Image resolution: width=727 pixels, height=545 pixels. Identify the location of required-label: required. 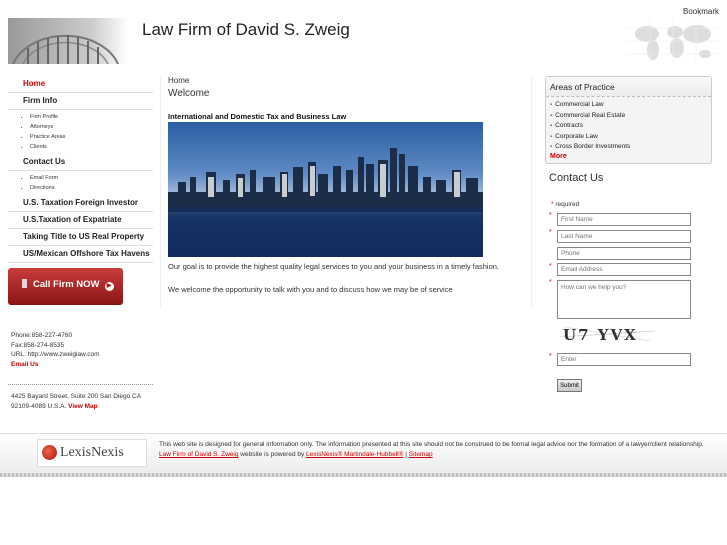
(567, 204).